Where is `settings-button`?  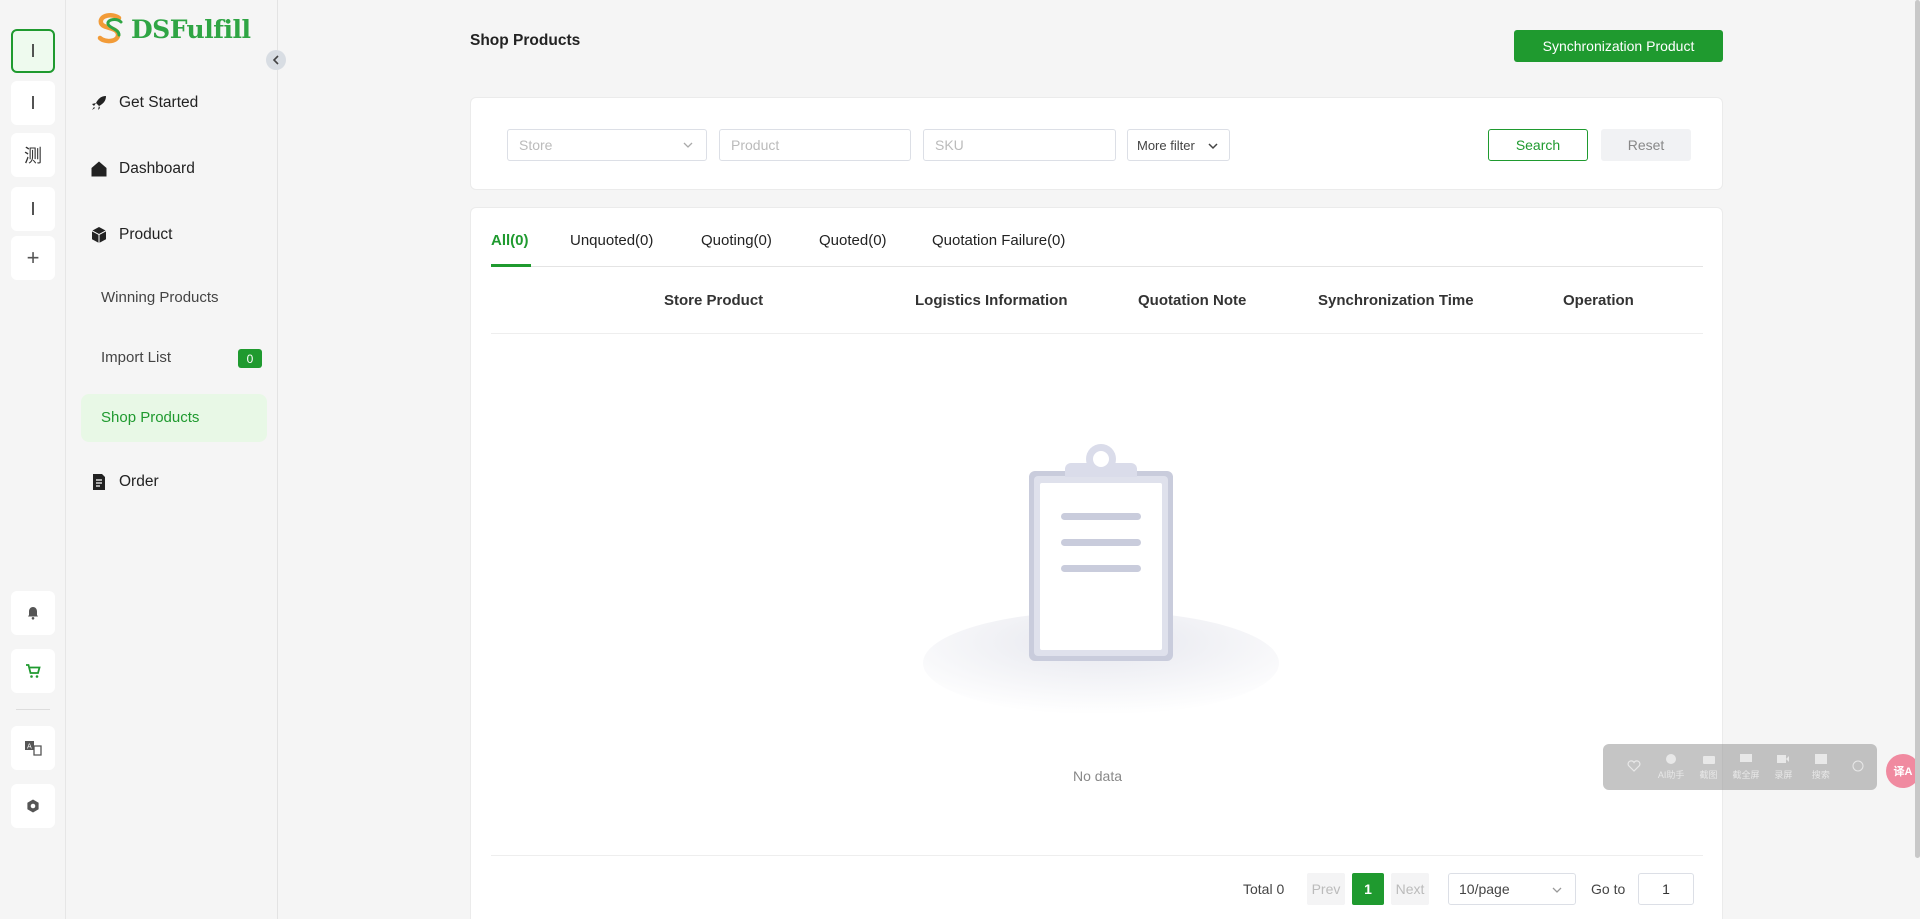
settings-button is located at coordinates (33, 806).